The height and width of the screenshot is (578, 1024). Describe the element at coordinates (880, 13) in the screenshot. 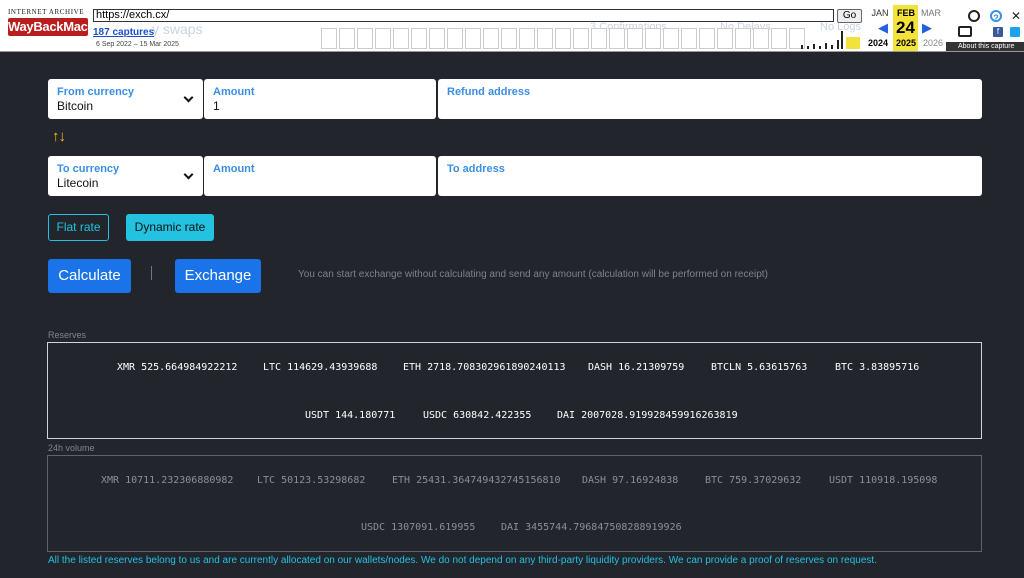

I see `month-prev: JAN` at that location.